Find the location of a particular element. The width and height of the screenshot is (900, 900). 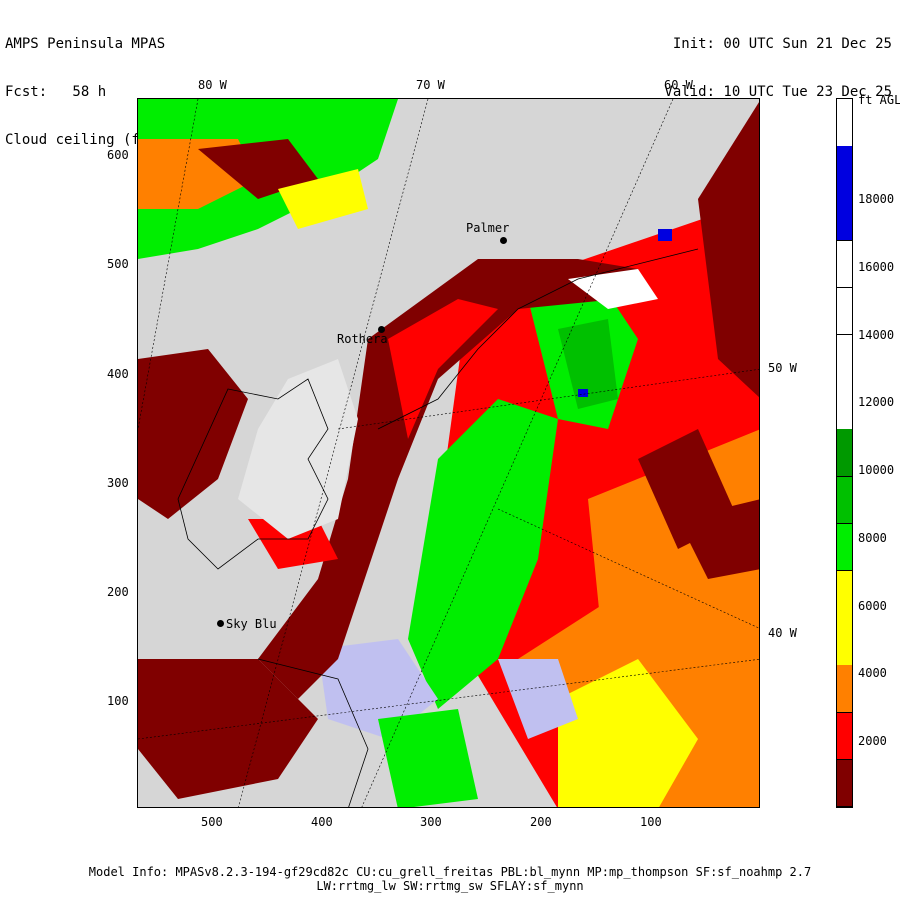

region-blue-patch2 is located at coordinates (583, 393).